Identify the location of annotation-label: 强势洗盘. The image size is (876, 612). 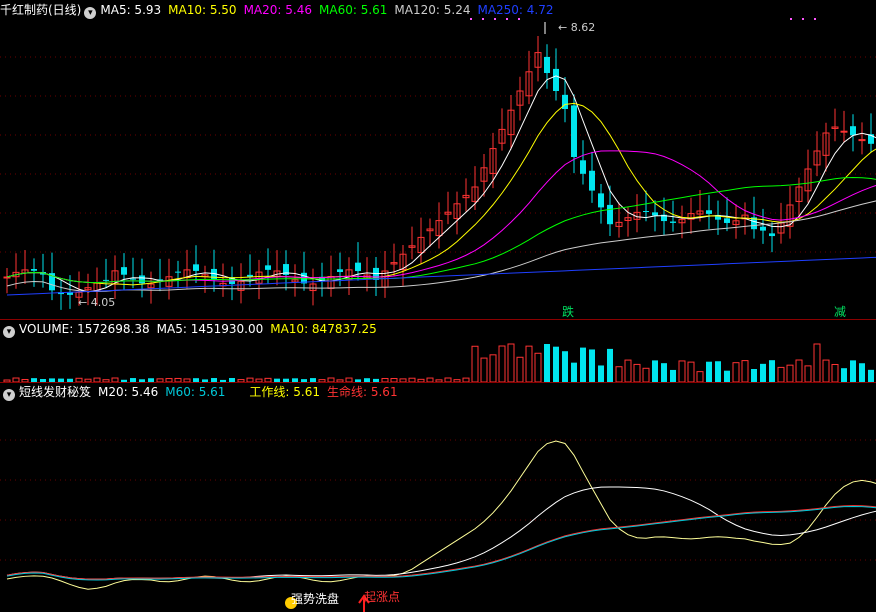
(315, 598).